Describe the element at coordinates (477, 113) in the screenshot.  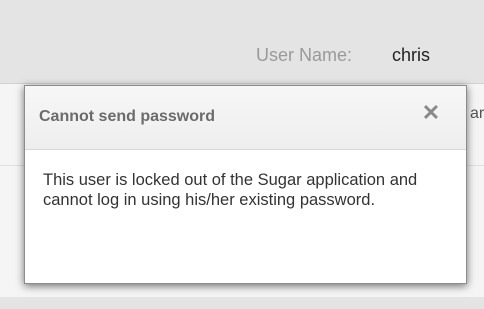
I see `background-text-fragment: ar` at that location.